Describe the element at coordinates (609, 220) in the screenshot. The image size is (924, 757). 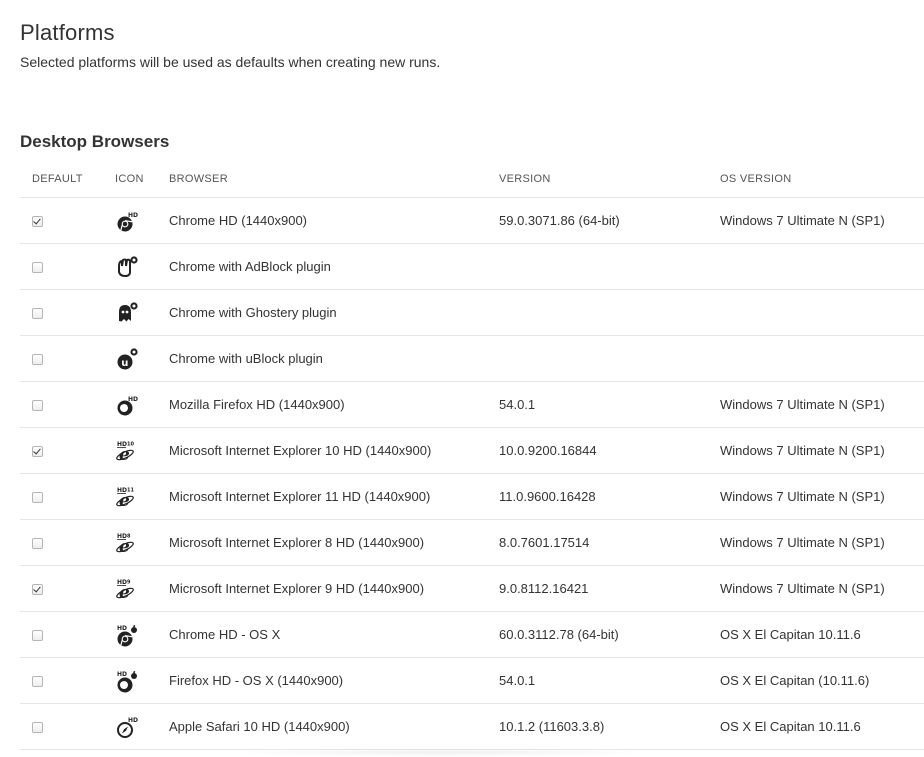
I see `browser-version: 59.0.3071.86 (64-bit)` at that location.